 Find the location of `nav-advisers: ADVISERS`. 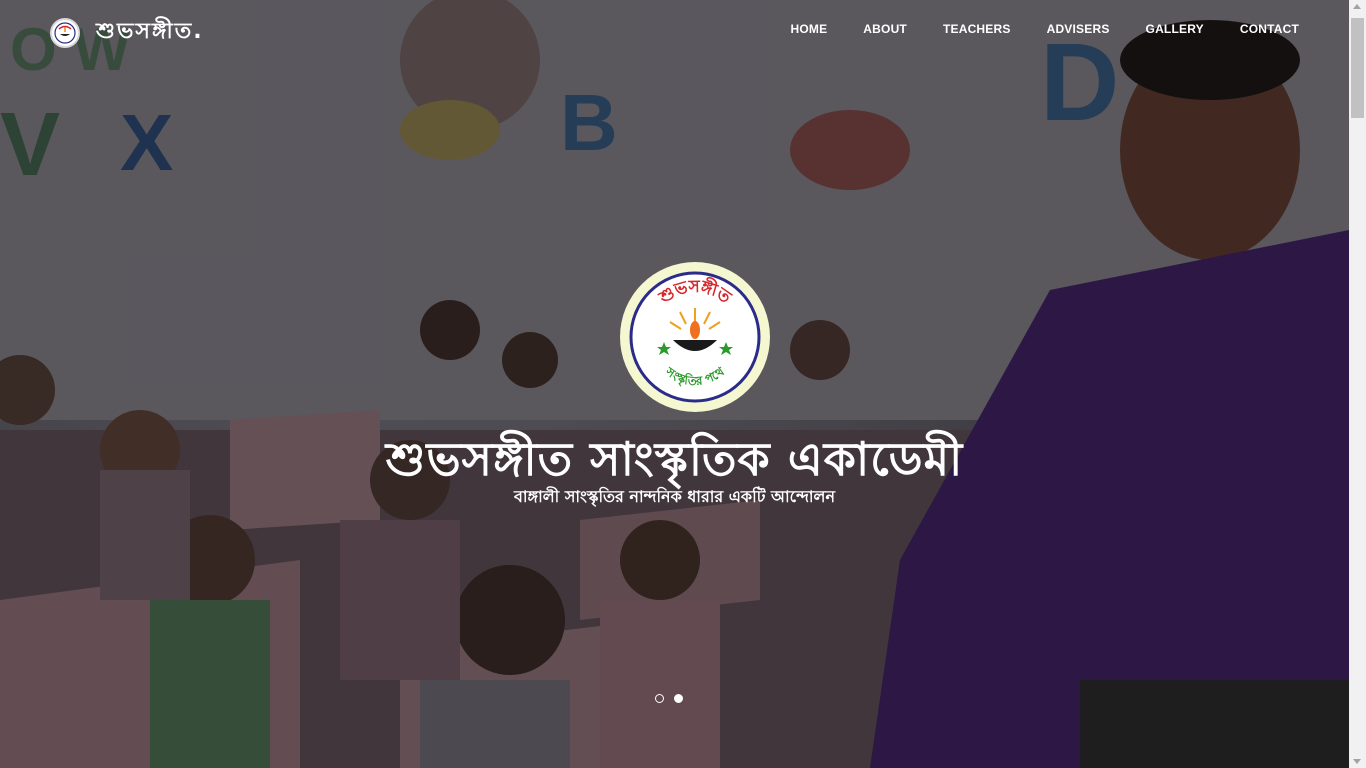

nav-advisers: ADVISERS is located at coordinates (1078, 29).